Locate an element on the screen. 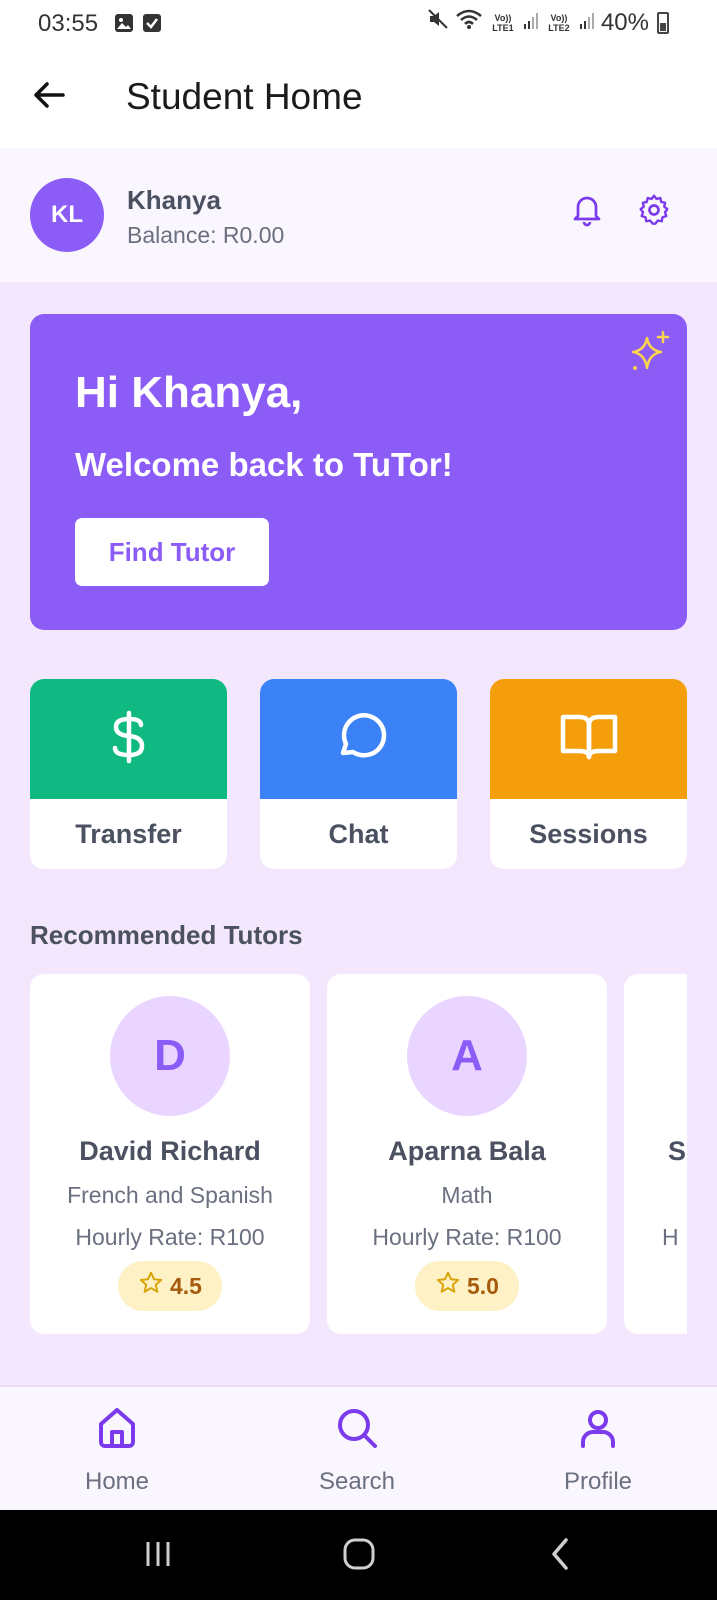 The image size is (717, 1600). arrow-left-icon is located at coordinates (49, 97).